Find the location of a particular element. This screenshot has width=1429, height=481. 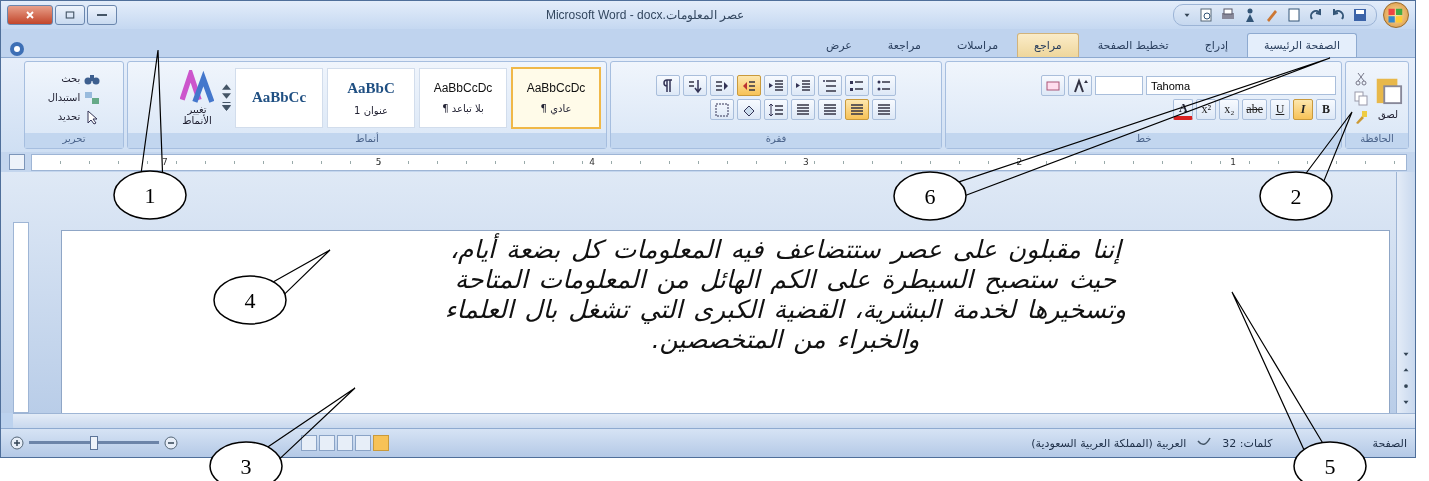

font-name-field: Tahoma is located at coordinates (1241, 85).